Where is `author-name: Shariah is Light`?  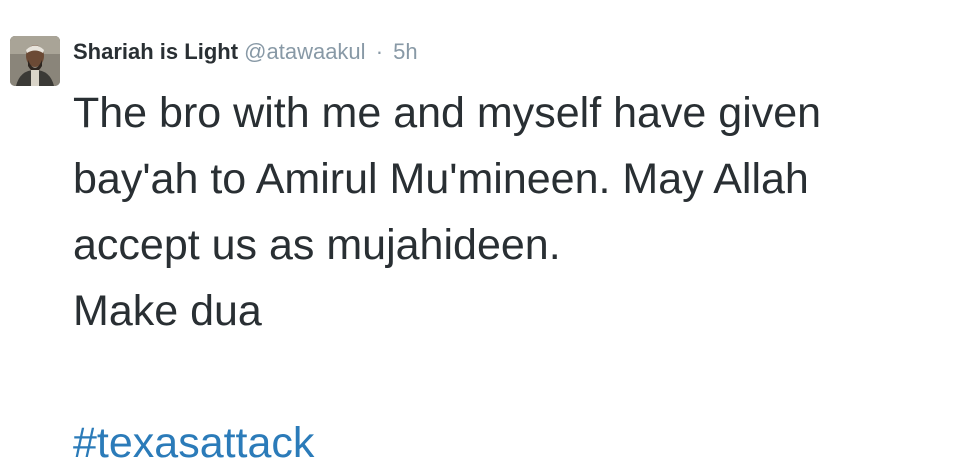 author-name: Shariah is Light is located at coordinates (155, 51).